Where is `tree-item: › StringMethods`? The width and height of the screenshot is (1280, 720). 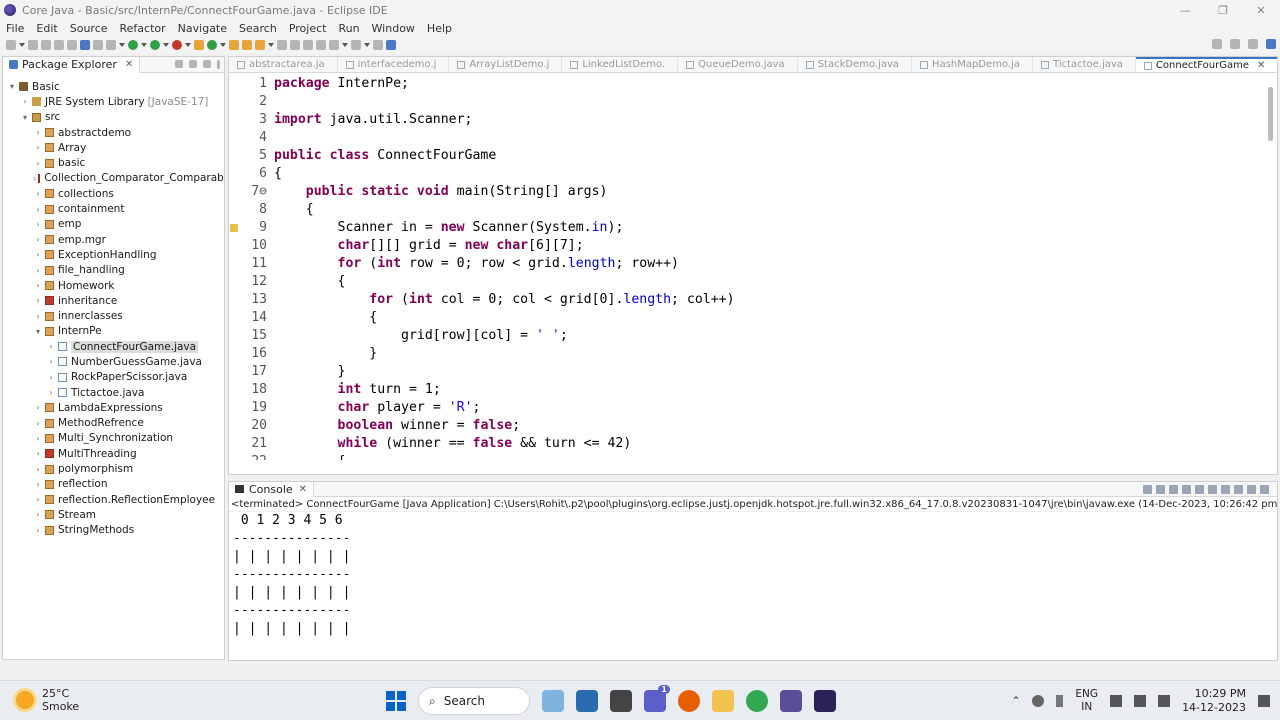
tree-item: › StringMethods is located at coordinates (113, 530).